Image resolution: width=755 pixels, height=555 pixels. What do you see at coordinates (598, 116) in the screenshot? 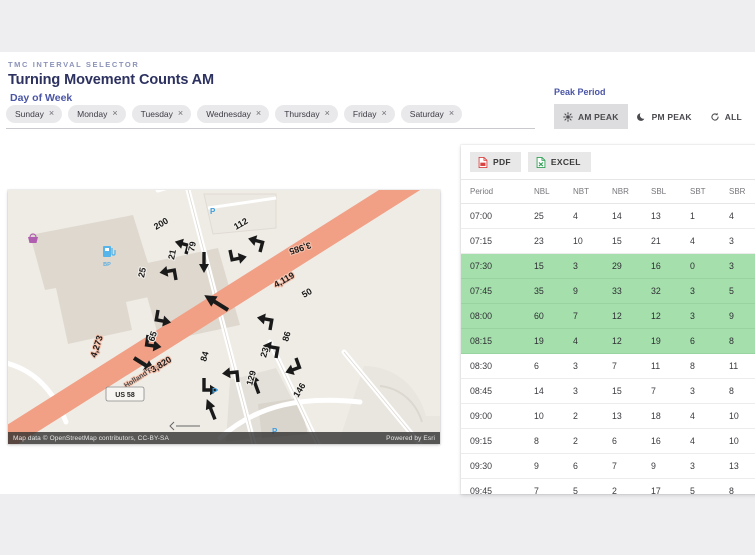
I see `peak-period-am-label: AM PEAK` at bounding box center [598, 116].